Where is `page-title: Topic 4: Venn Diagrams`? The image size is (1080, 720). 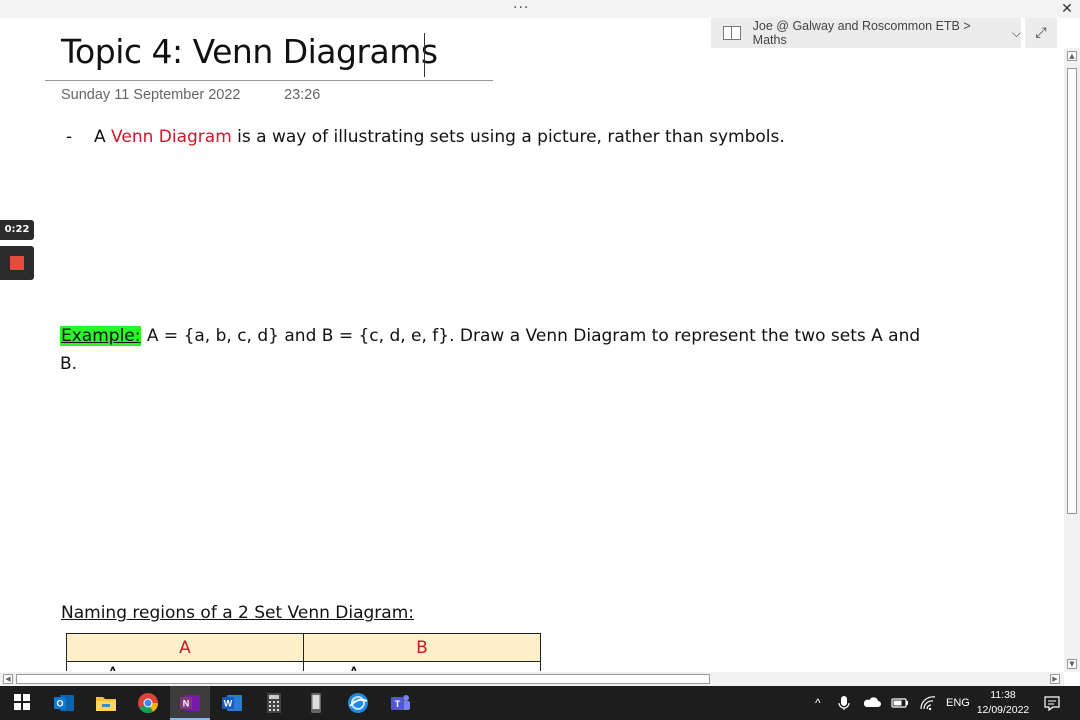 page-title: Topic 4: Venn Diagrams is located at coordinates (249, 51).